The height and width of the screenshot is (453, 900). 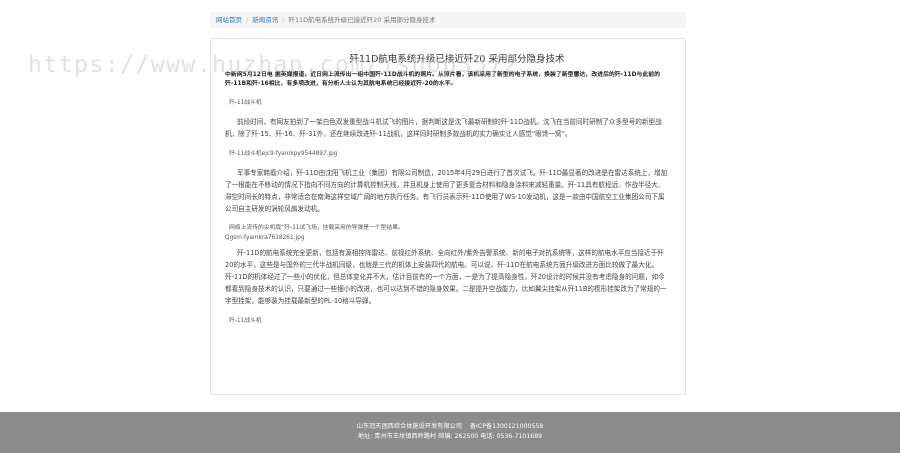 I want to click on breadcrumb-current: 歼11D航电系统升级已接近歼20 采用部分隐身技术, so click(x=362, y=20).